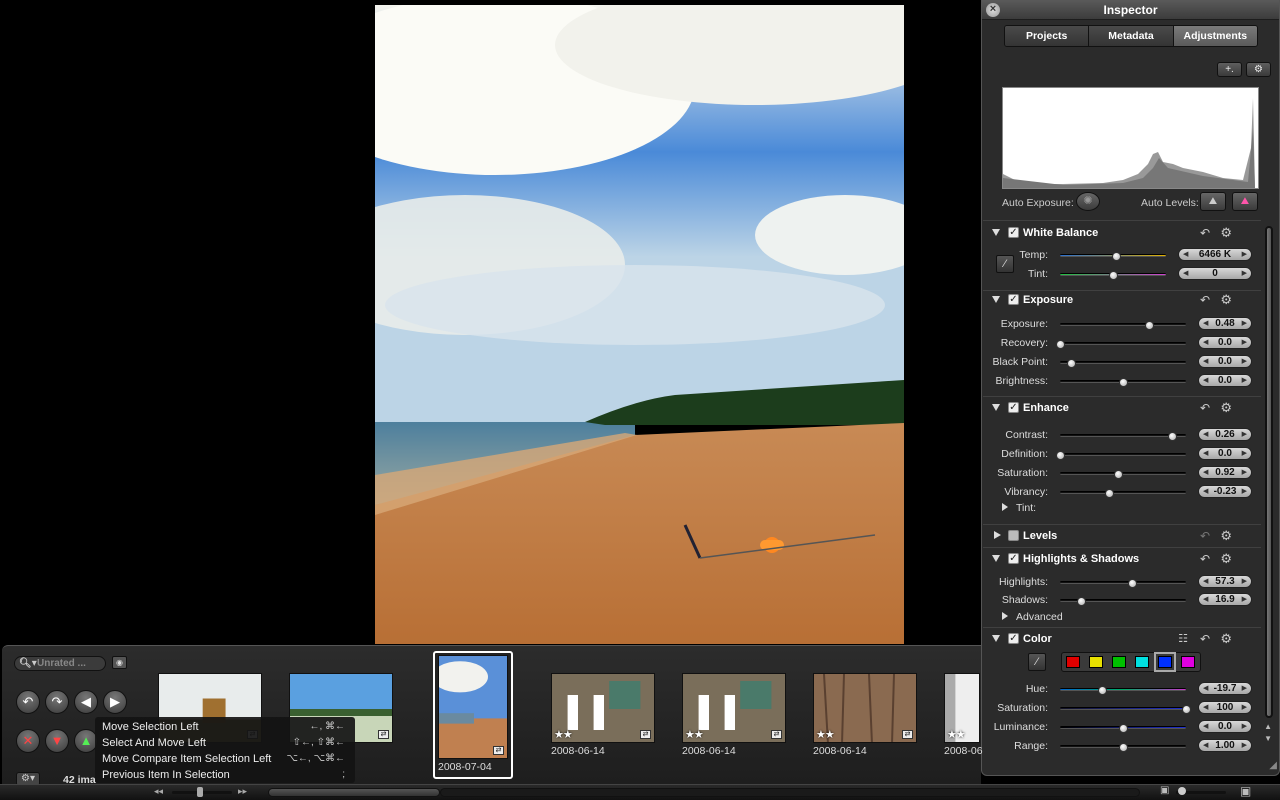 The height and width of the screenshot is (800, 1280). I want to click on section-color: ✓ Color ☷ ↶ ⚙, so click(1122, 640).